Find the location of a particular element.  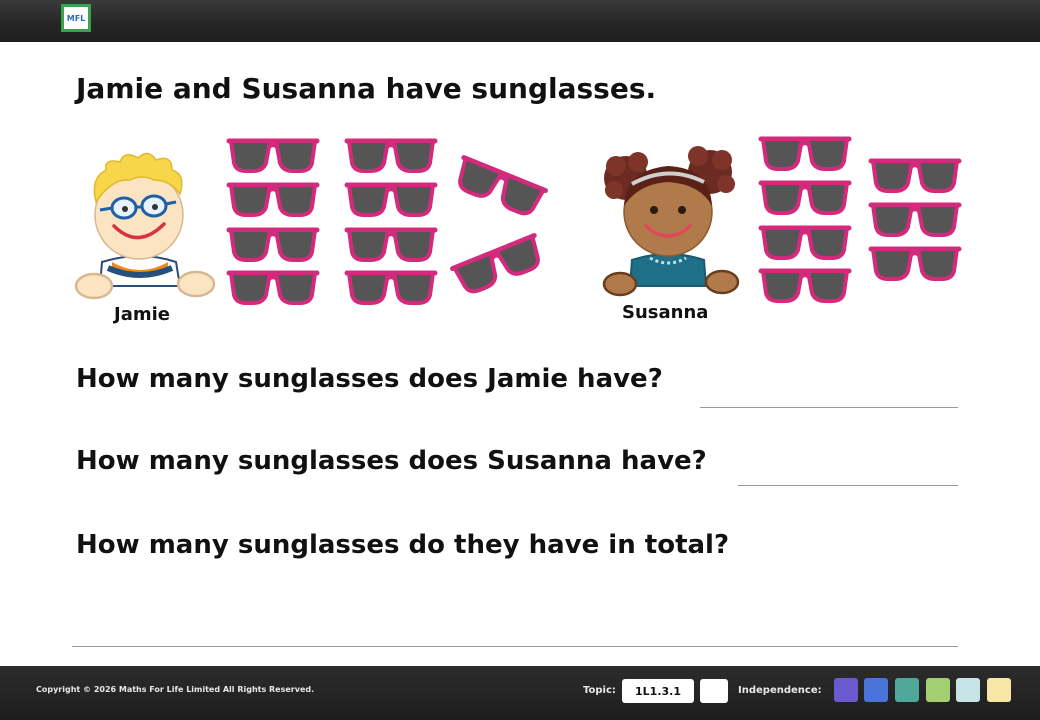

topic-label: Topic: is located at coordinates (599, 690).